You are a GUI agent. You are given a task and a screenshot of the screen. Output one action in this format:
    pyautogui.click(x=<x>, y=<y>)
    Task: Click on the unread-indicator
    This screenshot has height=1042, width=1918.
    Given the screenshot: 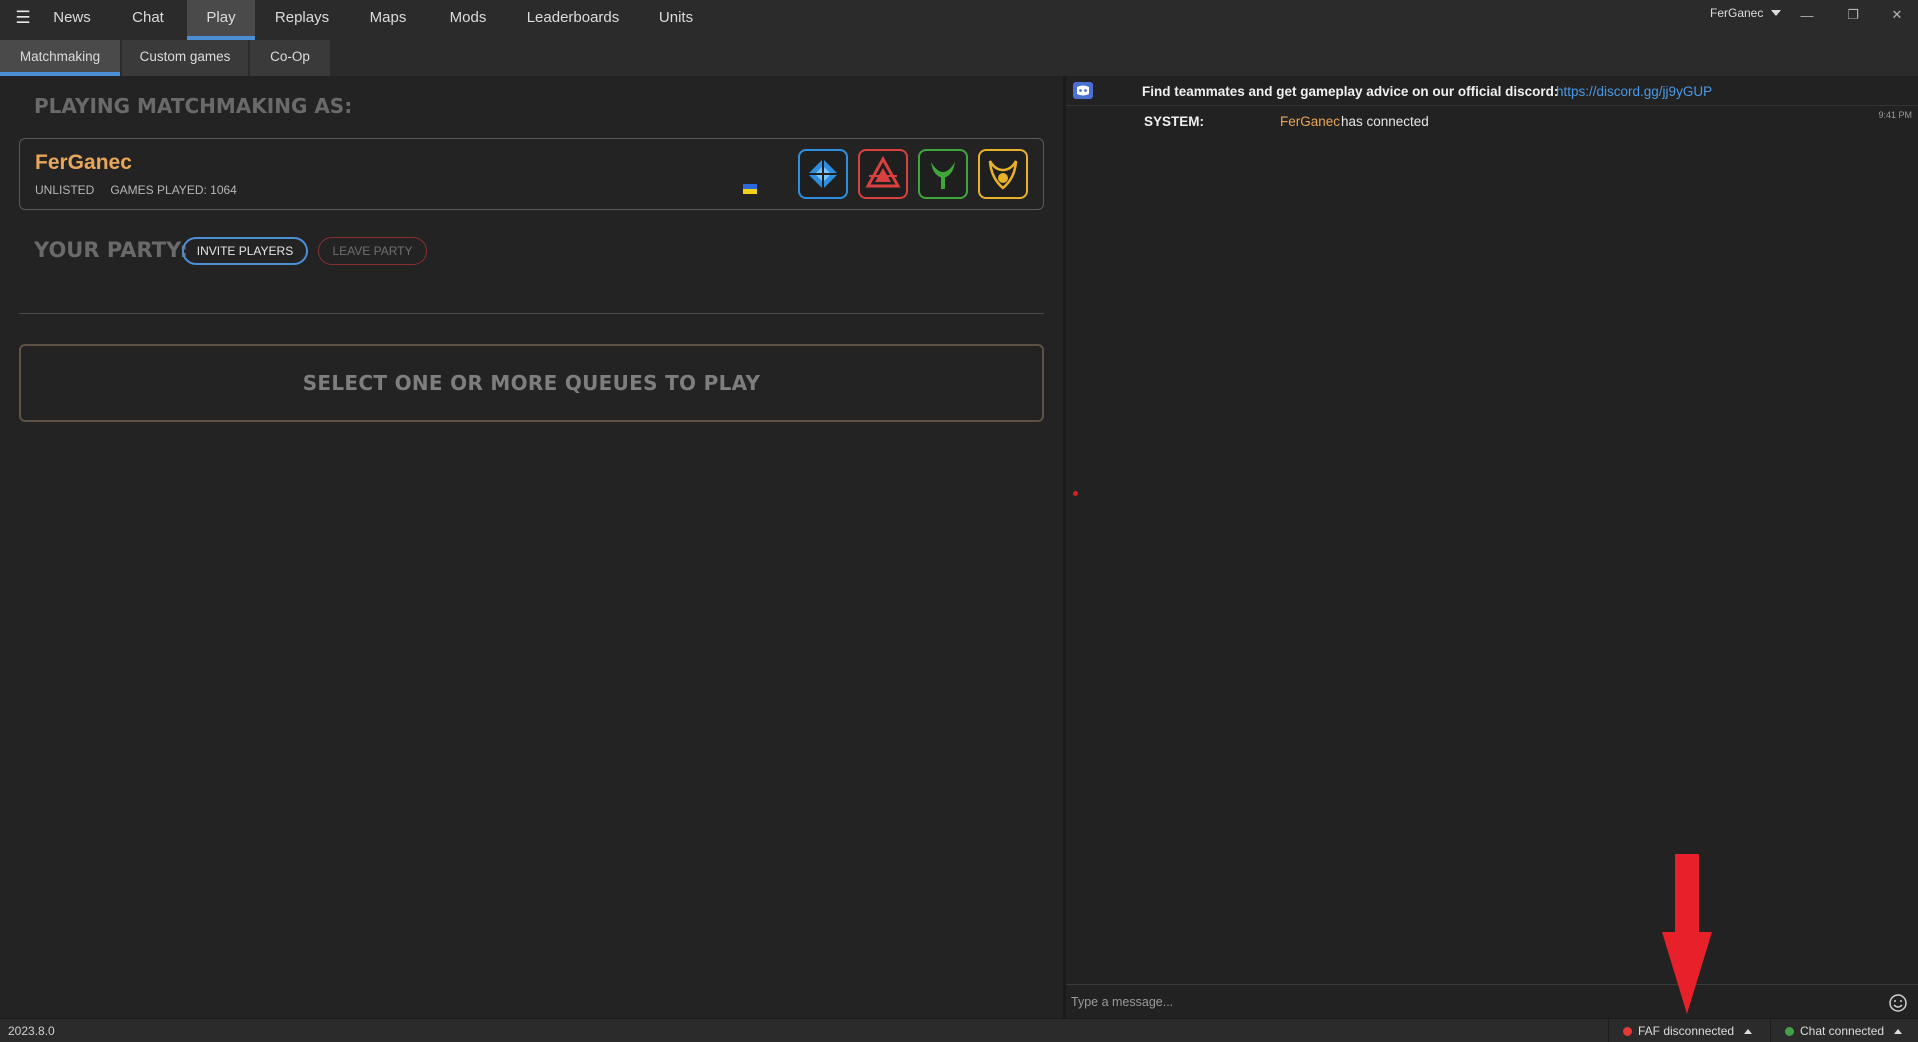 What is the action you would take?
    pyautogui.click(x=1075, y=493)
    